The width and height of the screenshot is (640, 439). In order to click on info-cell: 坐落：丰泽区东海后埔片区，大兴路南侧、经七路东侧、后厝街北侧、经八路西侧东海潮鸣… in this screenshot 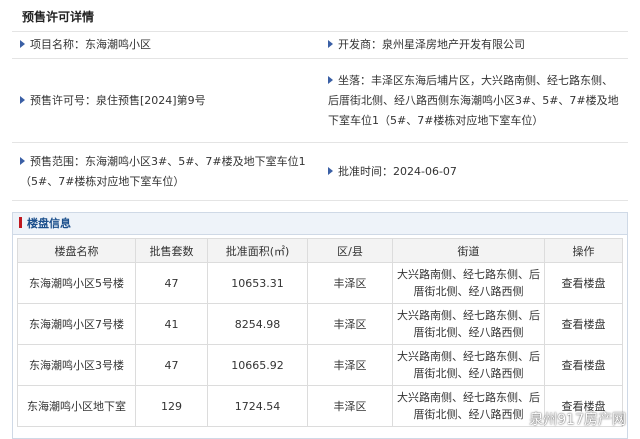, I will do `click(474, 101)`.